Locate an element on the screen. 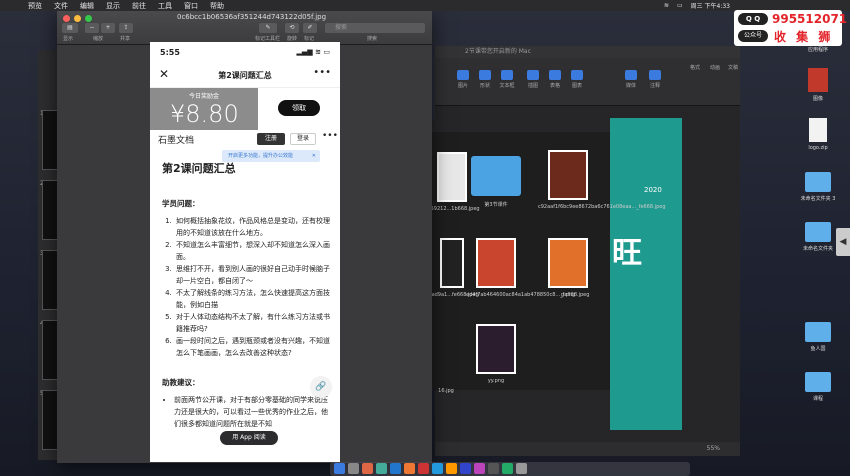  tool-textbox: 文本框 is located at coordinates (507, 79).